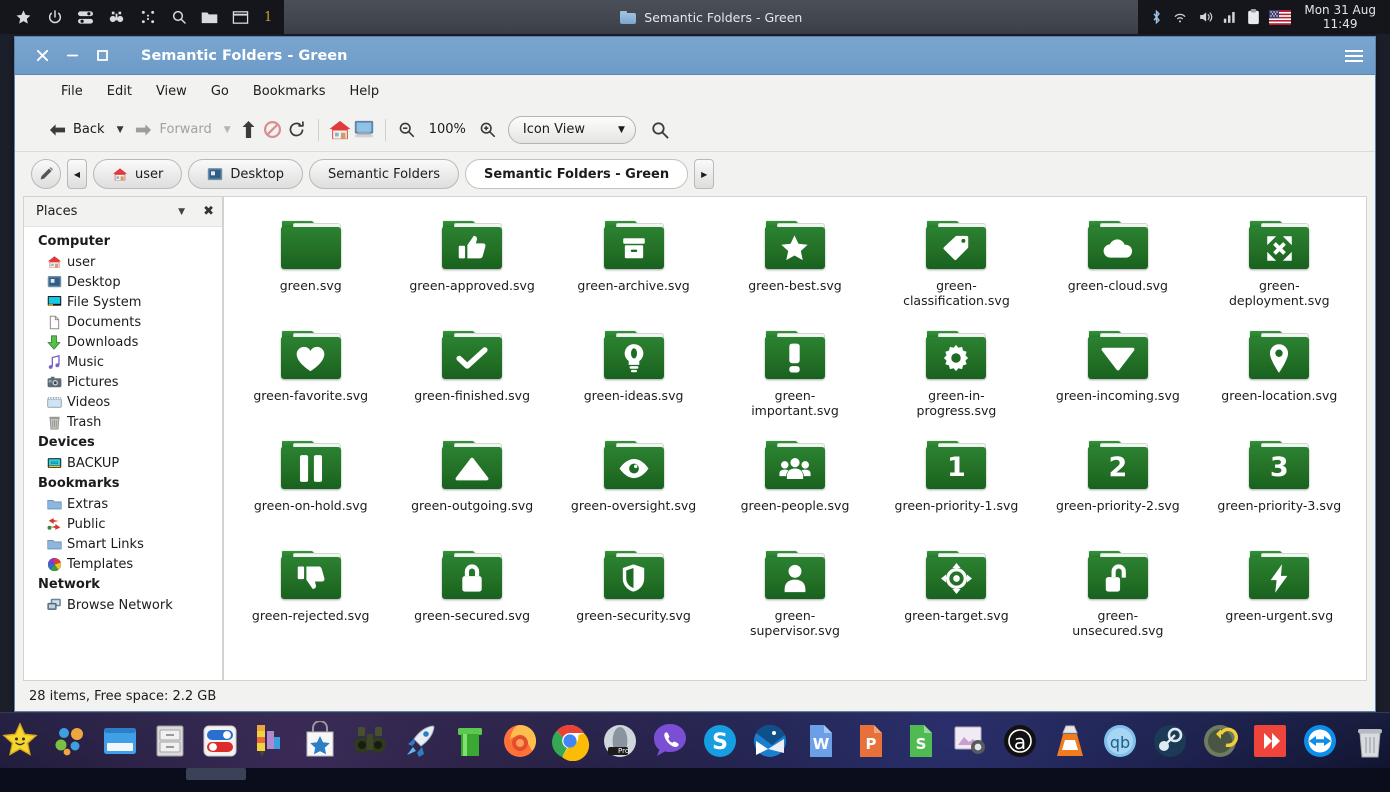  I want to click on dock-chrome-icon, so click(570, 741).